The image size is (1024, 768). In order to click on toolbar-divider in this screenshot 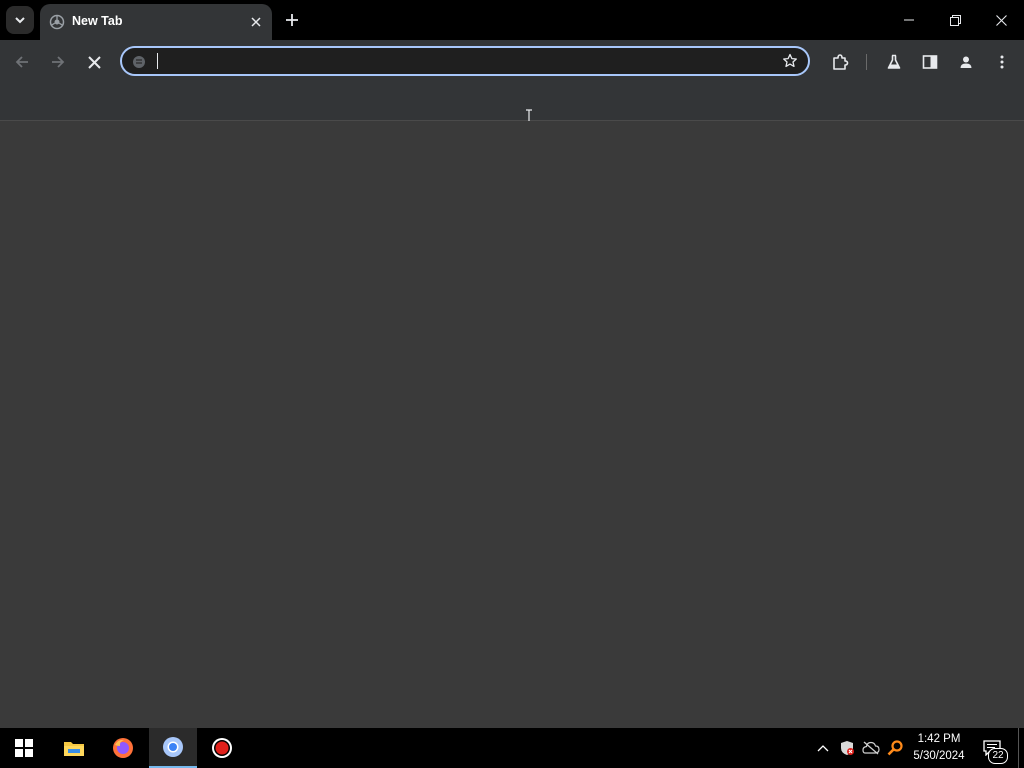, I will do `click(866, 62)`.